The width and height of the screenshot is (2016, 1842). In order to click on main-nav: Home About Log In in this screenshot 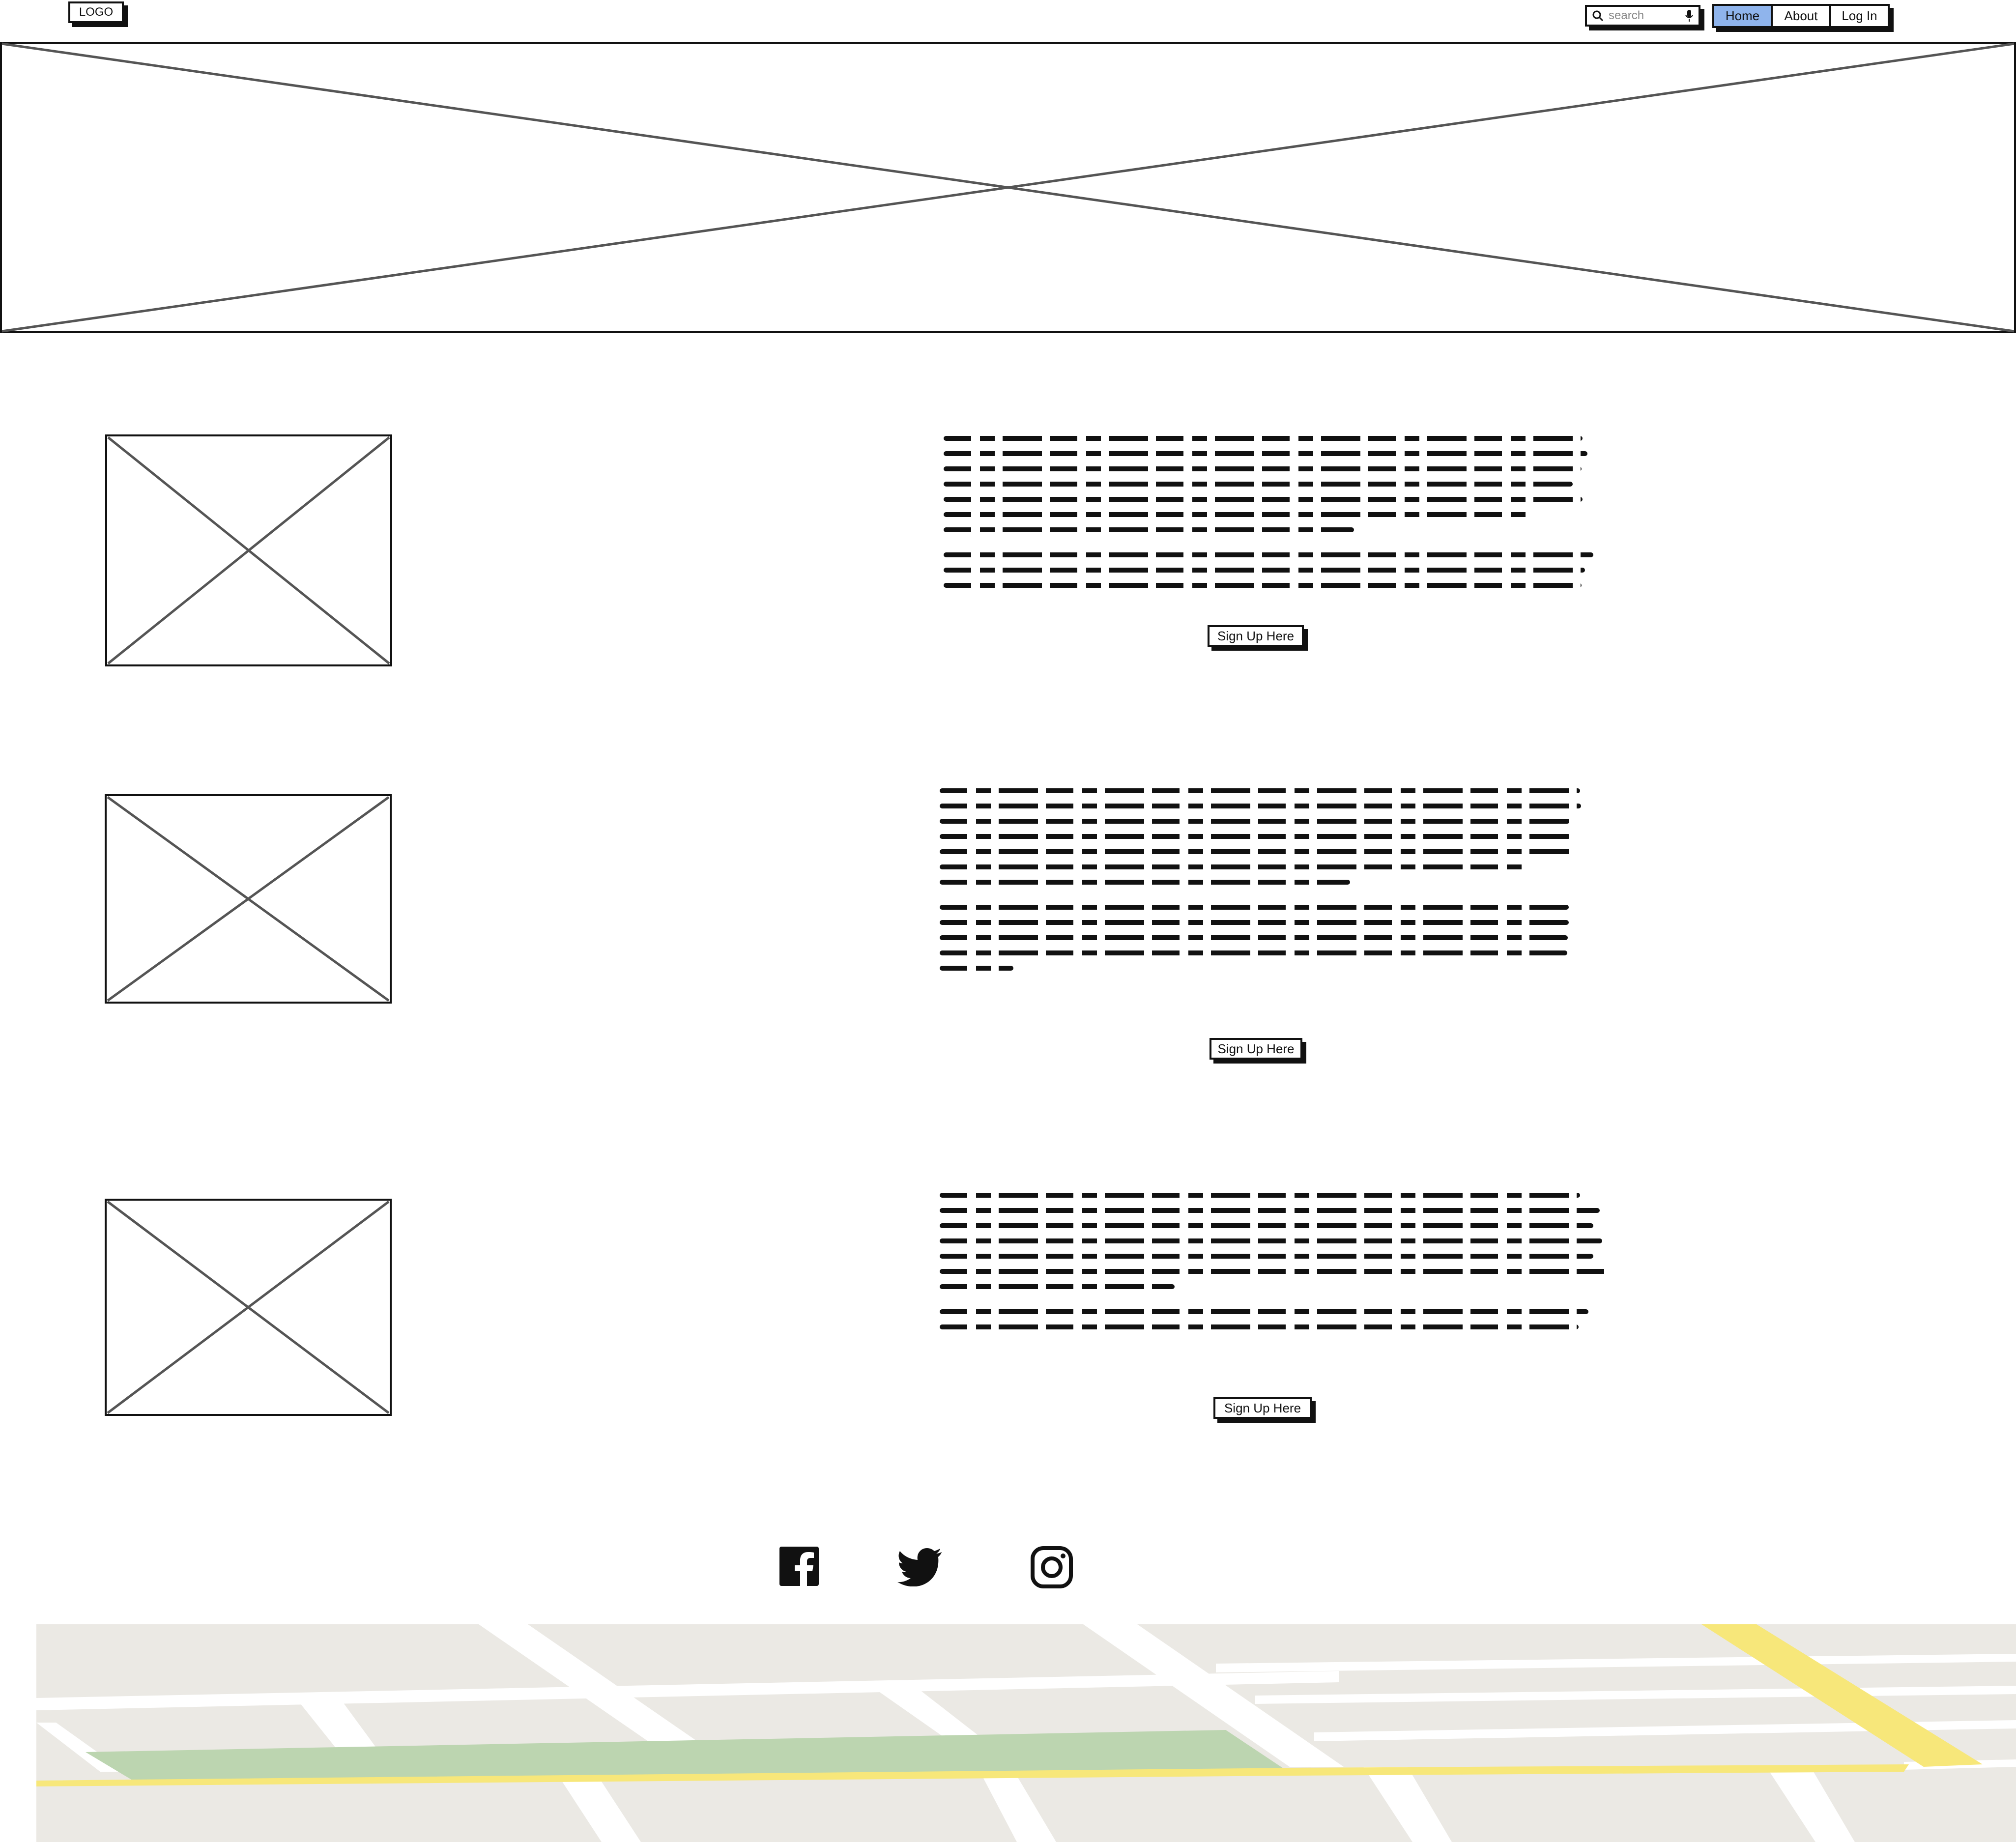, I will do `click(1801, 16)`.